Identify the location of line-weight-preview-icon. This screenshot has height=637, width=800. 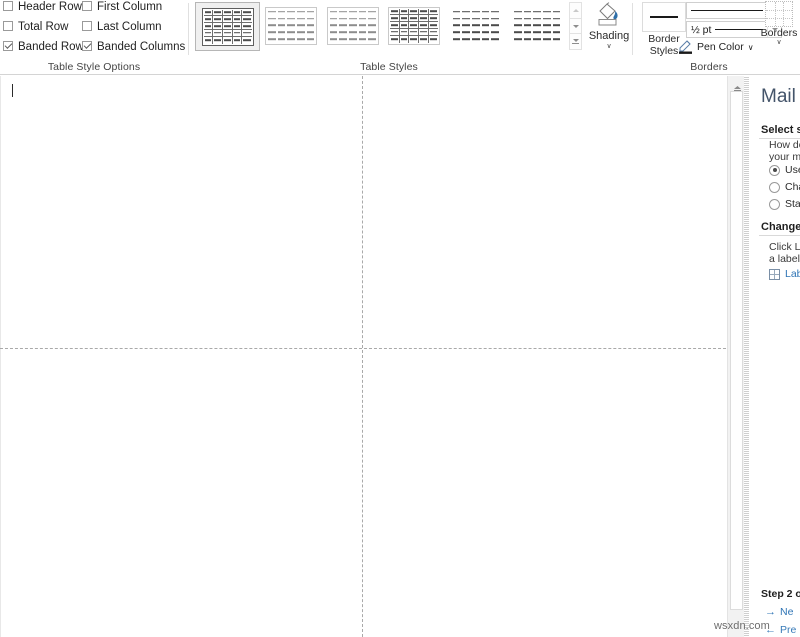
(739, 29).